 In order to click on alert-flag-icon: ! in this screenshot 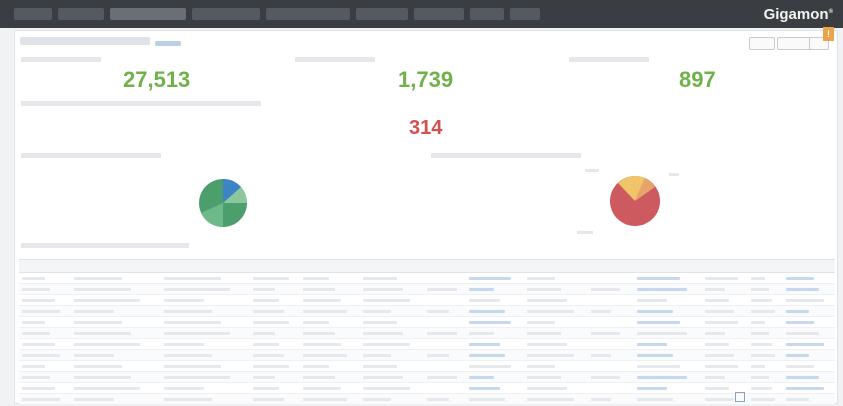, I will do `click(828, 34)`.